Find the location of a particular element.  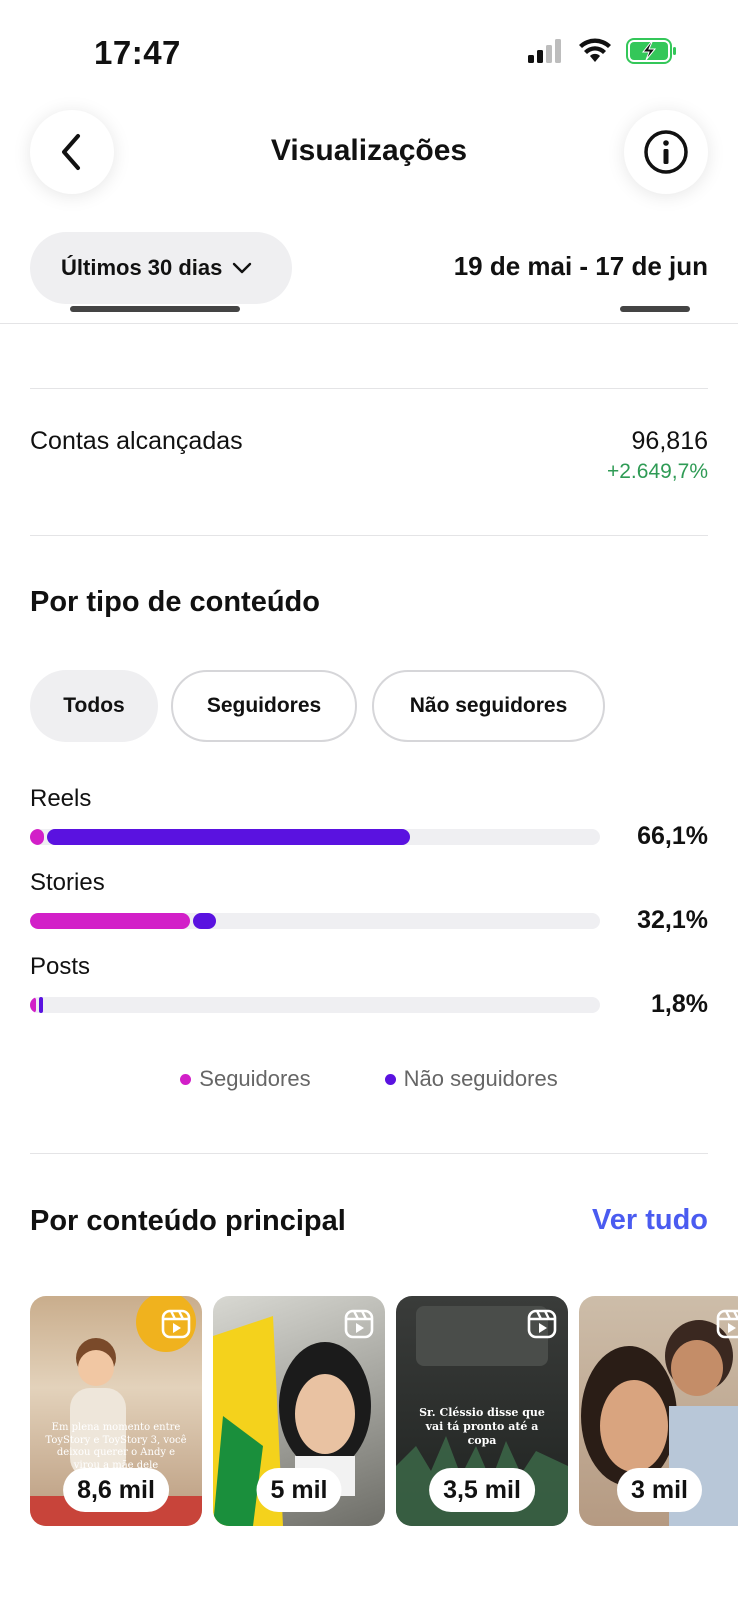

bar-track-reels is located at coordinates (315, 837).